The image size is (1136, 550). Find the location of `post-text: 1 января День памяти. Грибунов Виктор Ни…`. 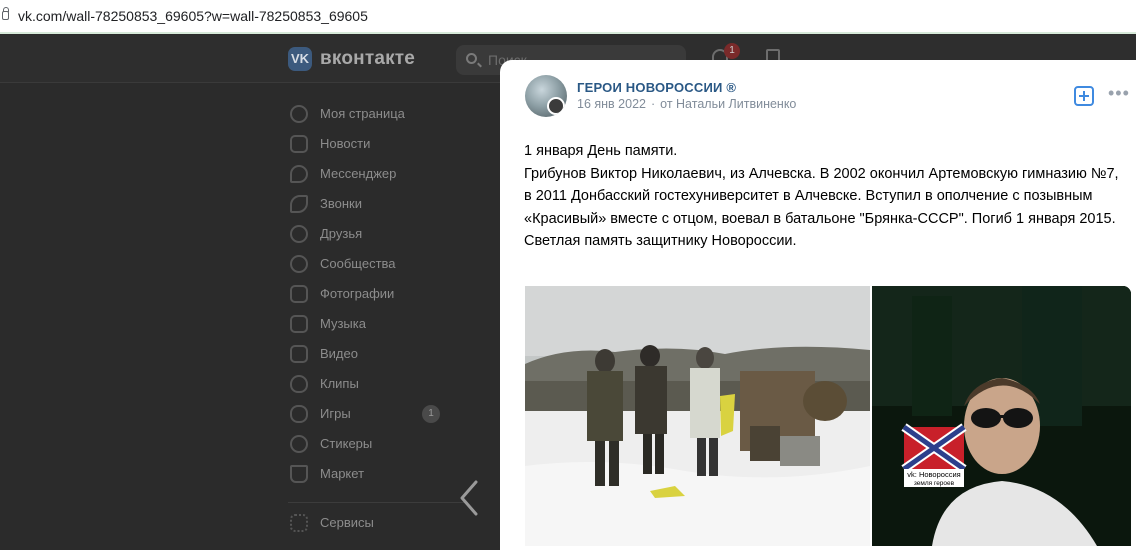

post-text: 1 января День памяти. Грибунов Виктор Ни… is located at coordinates (824, 196).